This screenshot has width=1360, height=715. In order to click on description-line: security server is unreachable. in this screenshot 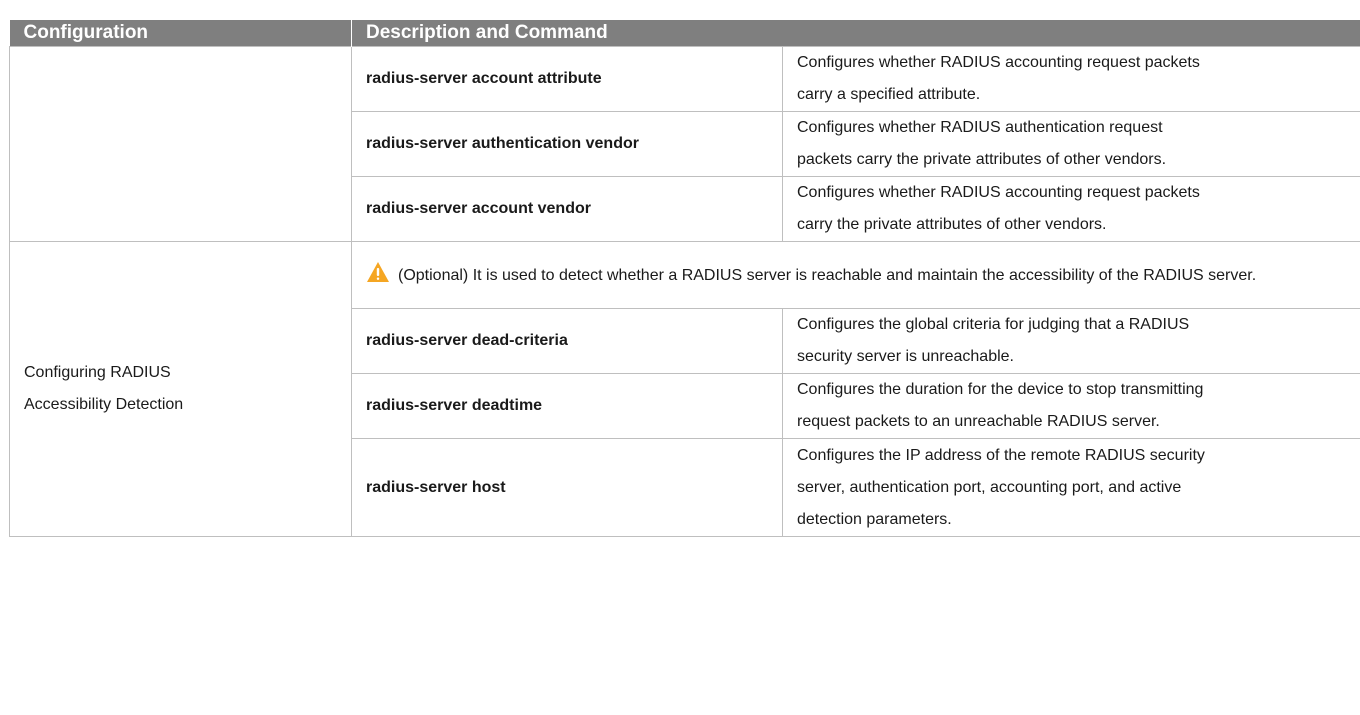, I will do `click(905, 356)`.